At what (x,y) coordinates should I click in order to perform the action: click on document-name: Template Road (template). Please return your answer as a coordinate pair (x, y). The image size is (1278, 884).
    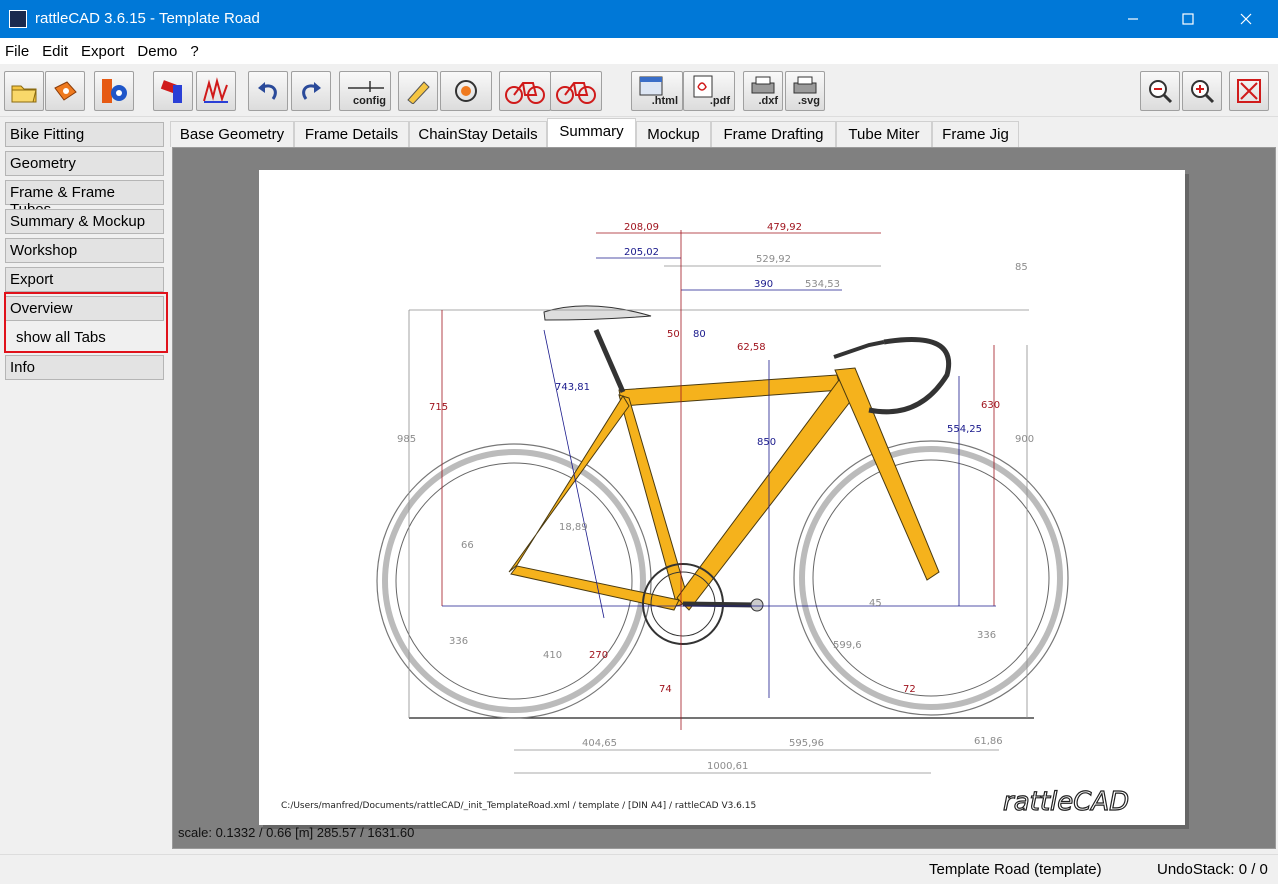
    Looking at the image, I should click on (1015, 869).